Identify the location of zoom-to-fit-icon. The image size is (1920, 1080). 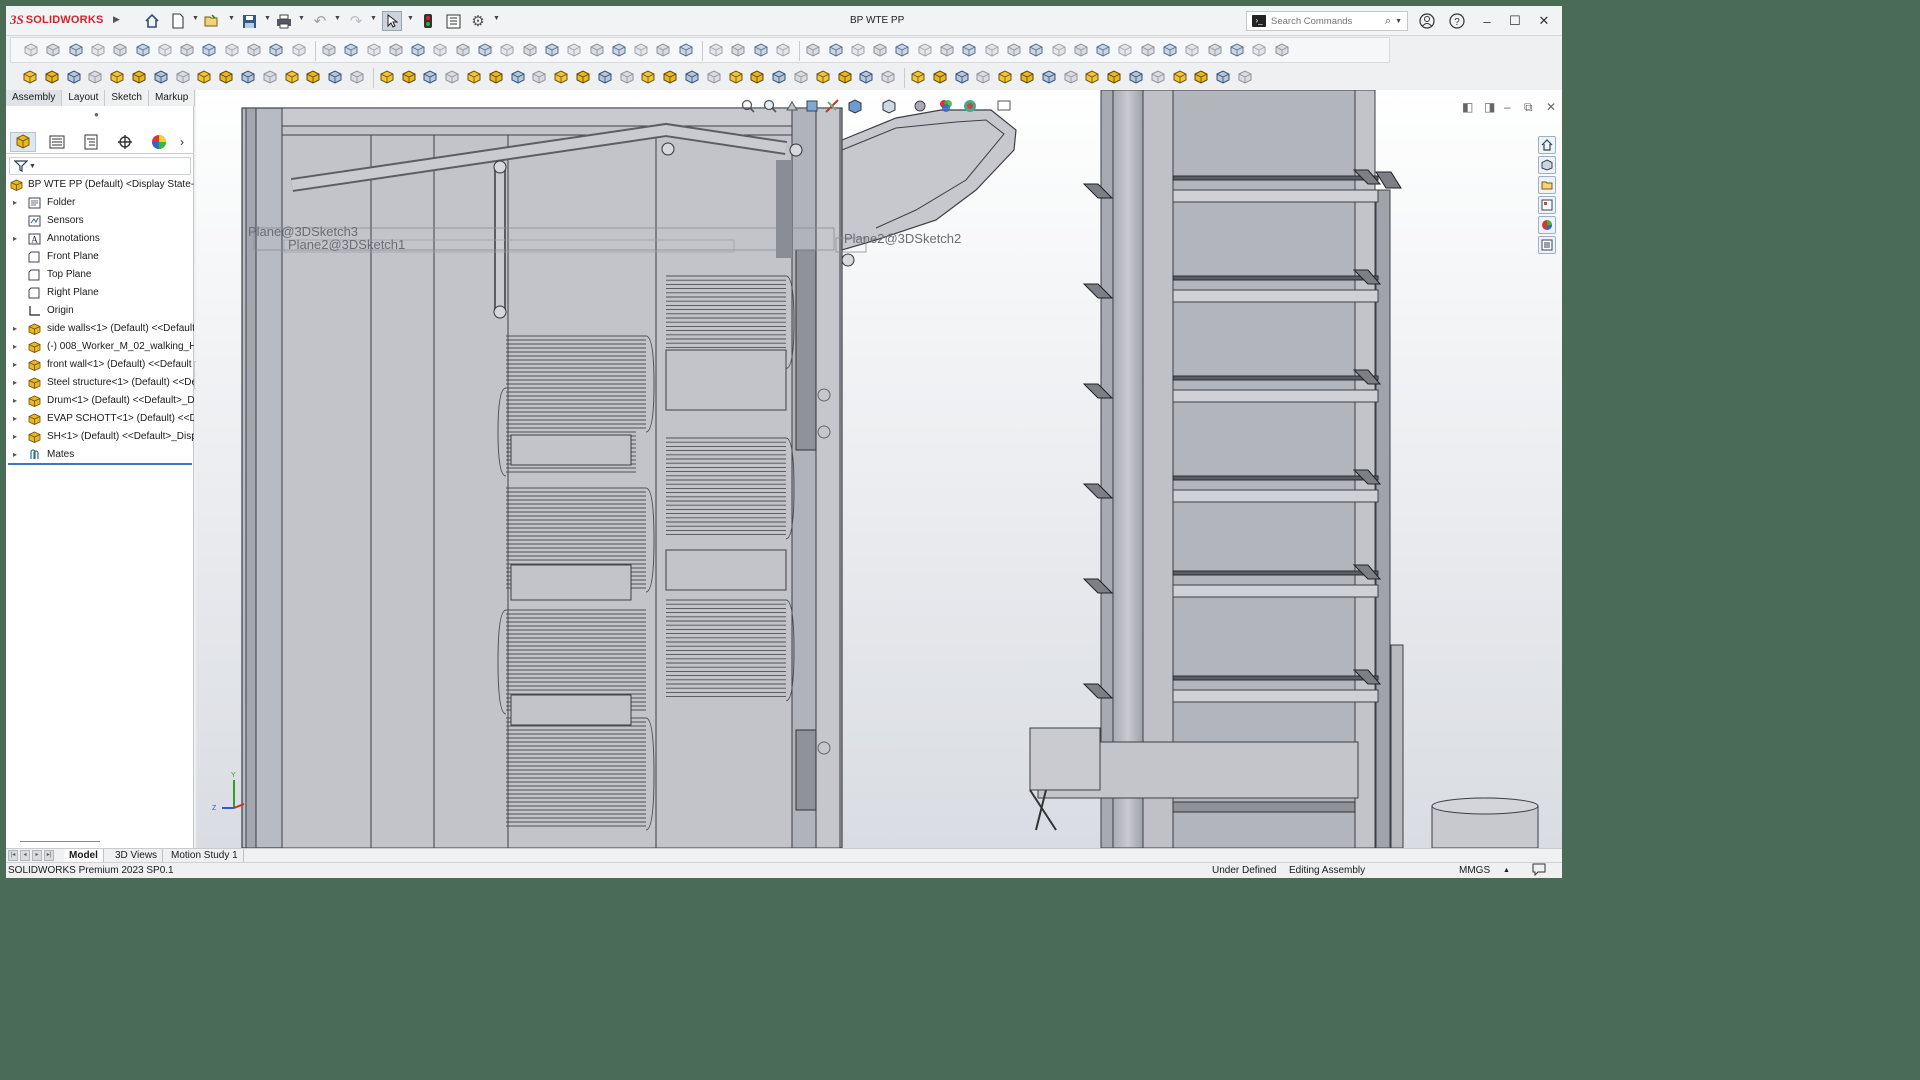
(749, 107).